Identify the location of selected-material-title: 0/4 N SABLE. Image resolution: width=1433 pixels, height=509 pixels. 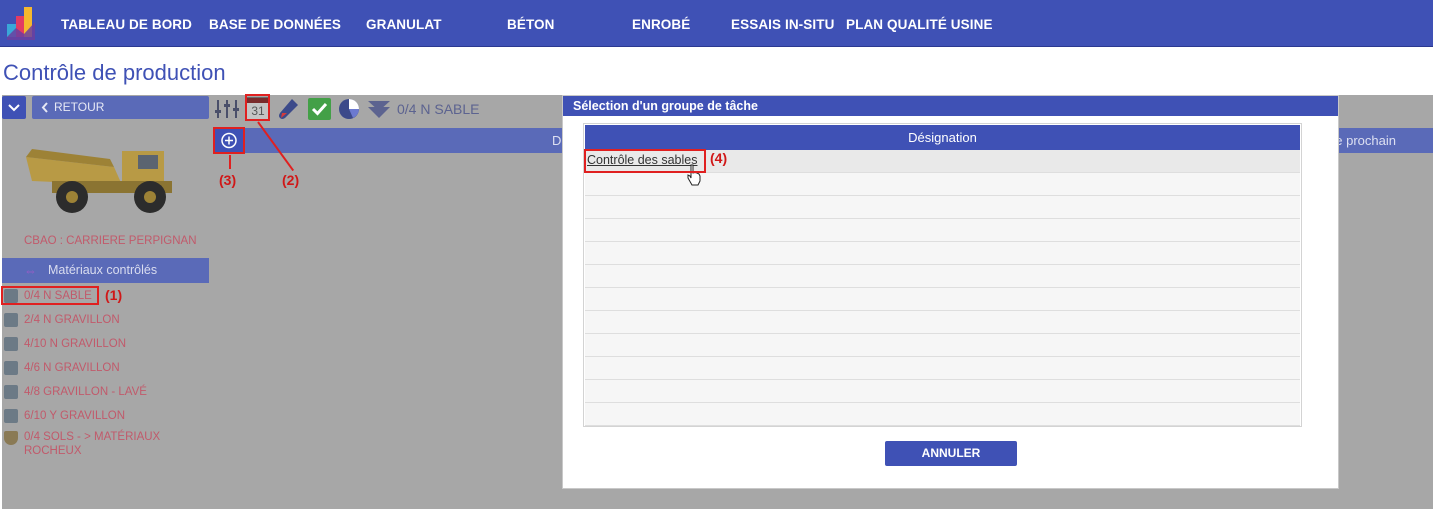
(438, 109).